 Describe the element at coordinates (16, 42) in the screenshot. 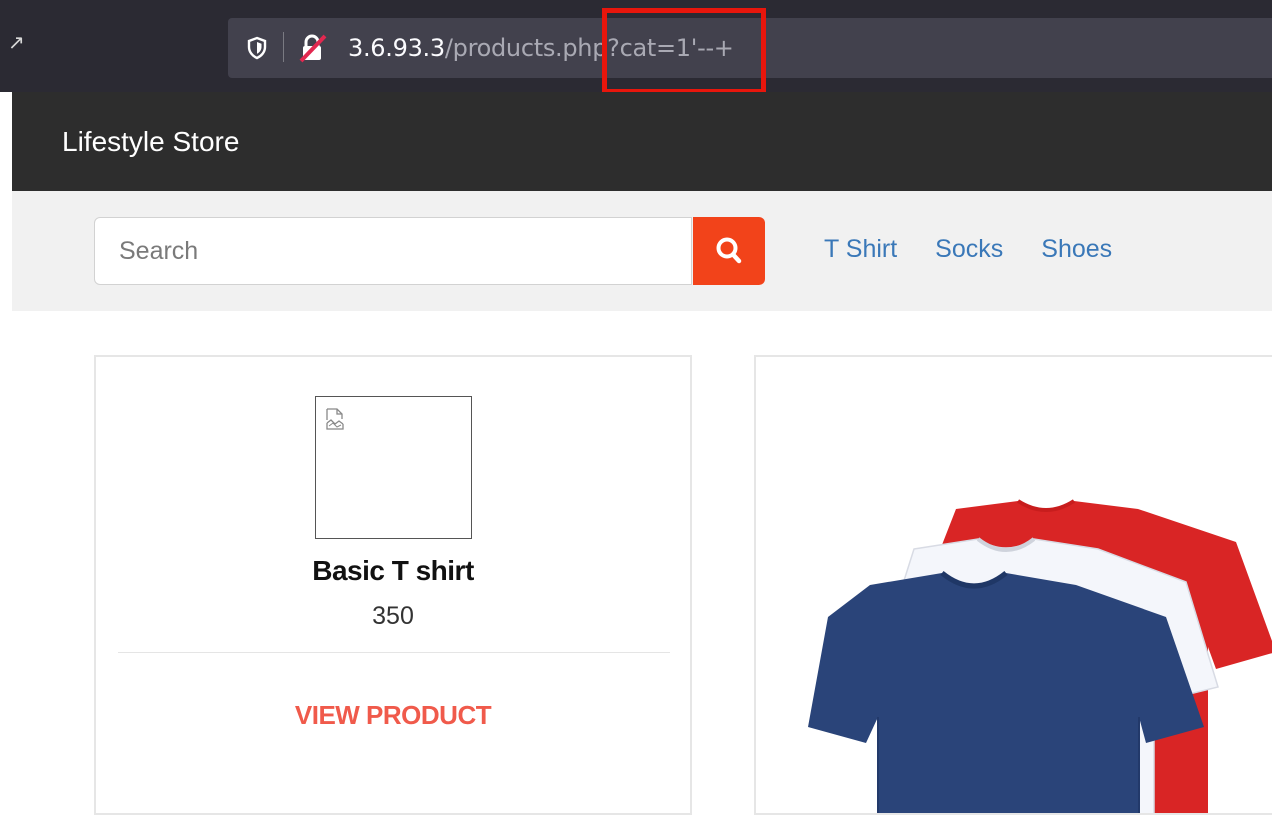

I see `open-external-icon: ↗` at that location.